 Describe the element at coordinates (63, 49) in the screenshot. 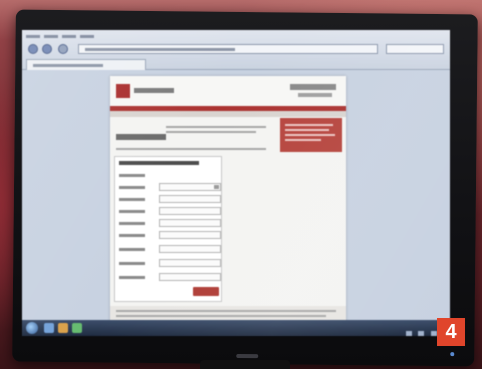

I see `refresh-icon` at that location.